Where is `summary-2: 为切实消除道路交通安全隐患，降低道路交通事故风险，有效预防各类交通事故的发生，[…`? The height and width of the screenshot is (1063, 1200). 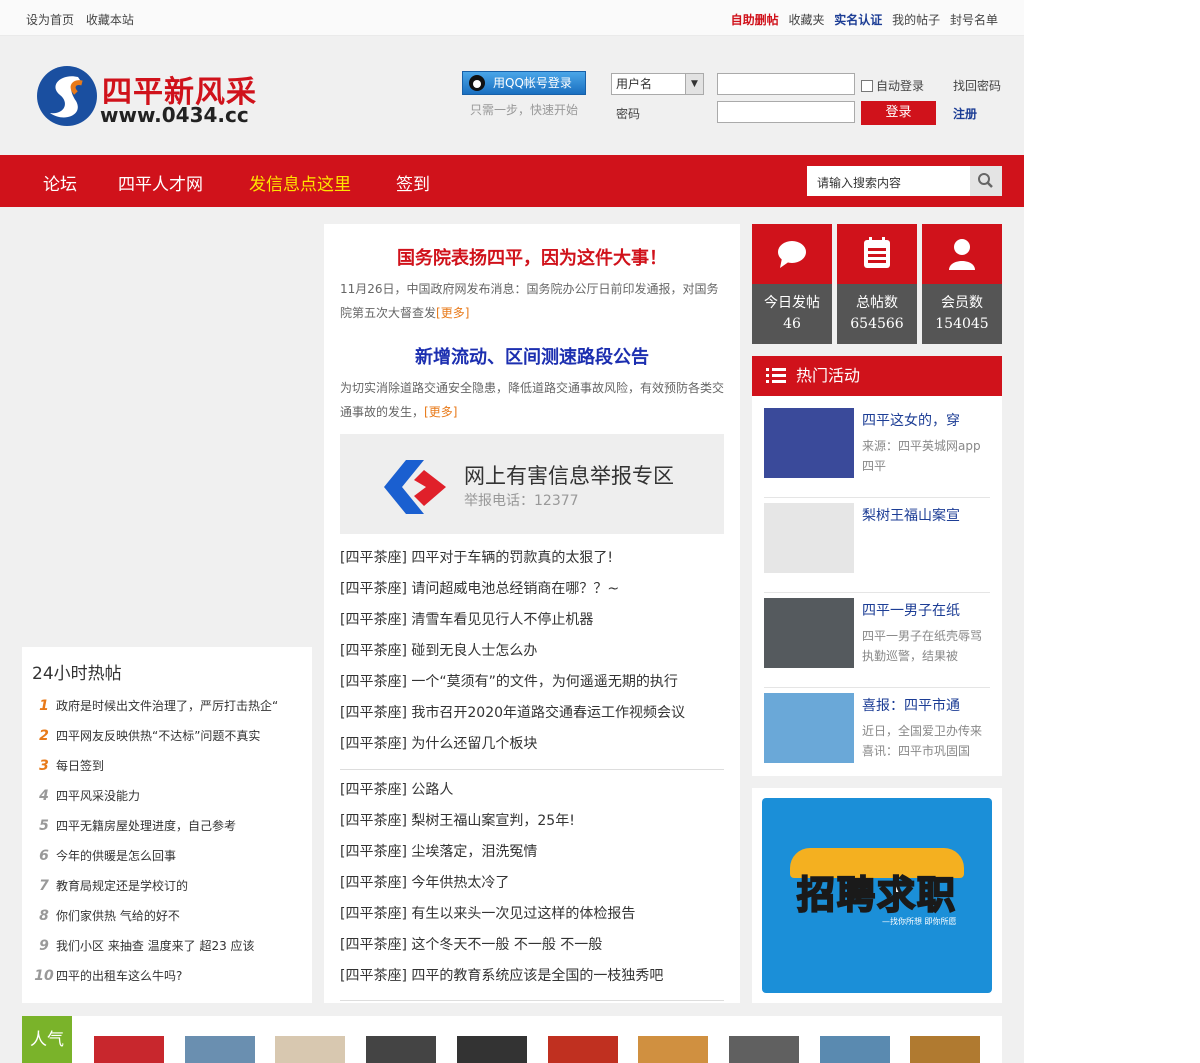 summary-2: 为切实消除道路交通安全隐患，降低道路交通事故风险，有效预防各类交通事故的发生，[… is located at coordinates (533, 400).